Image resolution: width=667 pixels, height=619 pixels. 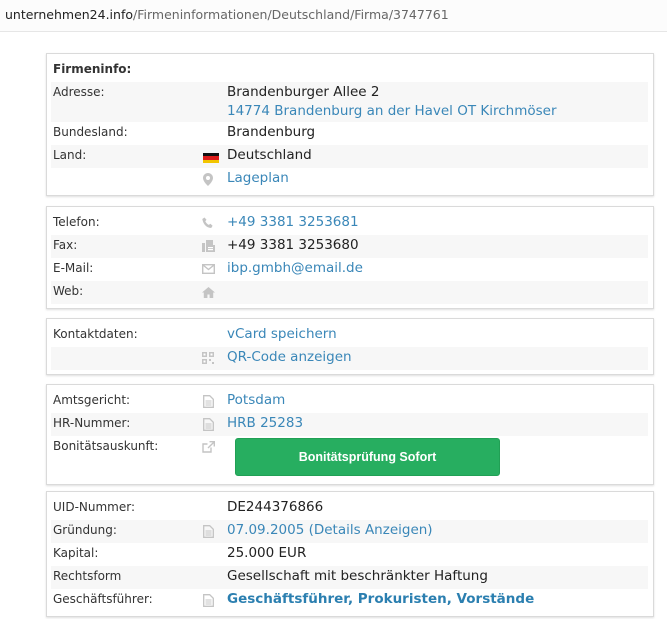 I want to click on hr-row: HR-Nummer: HRB 25283, so click(x=349, y=424).